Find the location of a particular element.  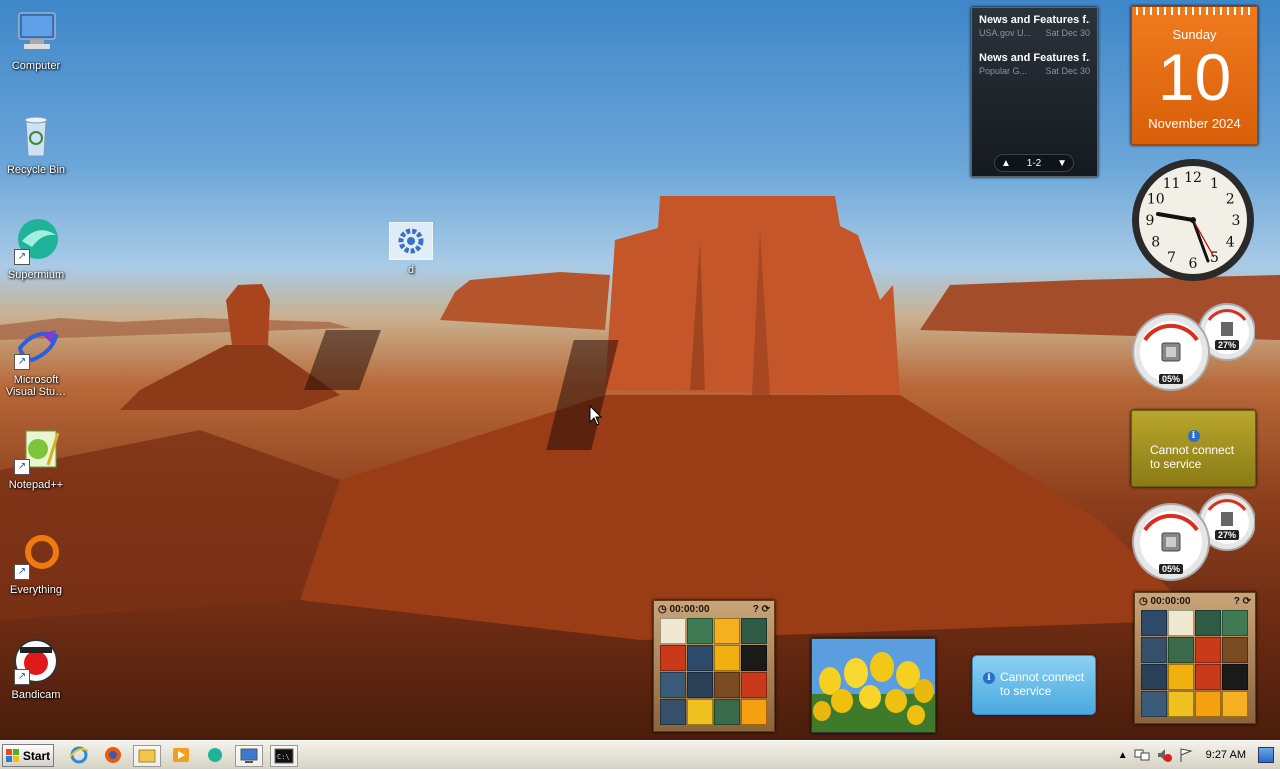

action-center-flag-icon is located at coordinates (1186, 755).